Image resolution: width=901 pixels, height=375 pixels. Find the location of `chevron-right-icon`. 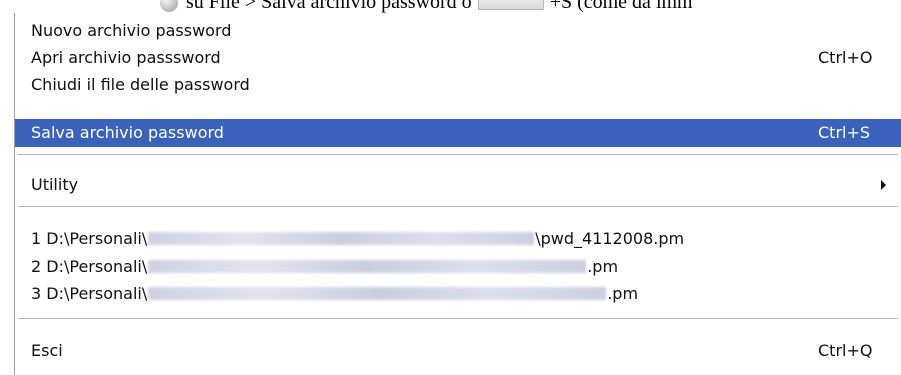

chevron-right-icon is located at coordinates (883, 185).